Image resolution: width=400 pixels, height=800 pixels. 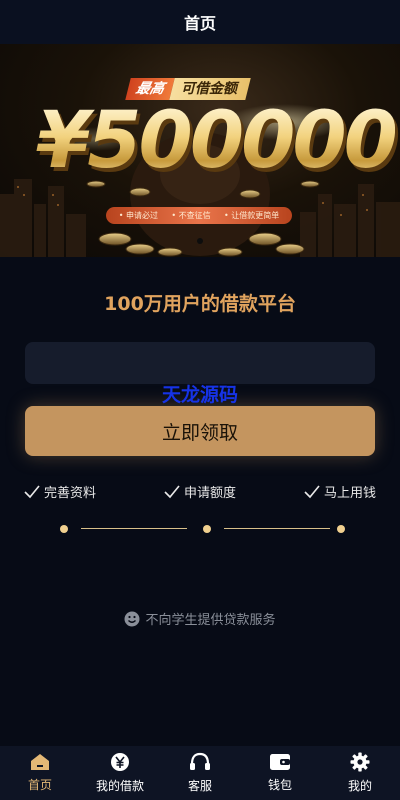 I want to click on tab-label: 客服, so click(x=199, y=786).